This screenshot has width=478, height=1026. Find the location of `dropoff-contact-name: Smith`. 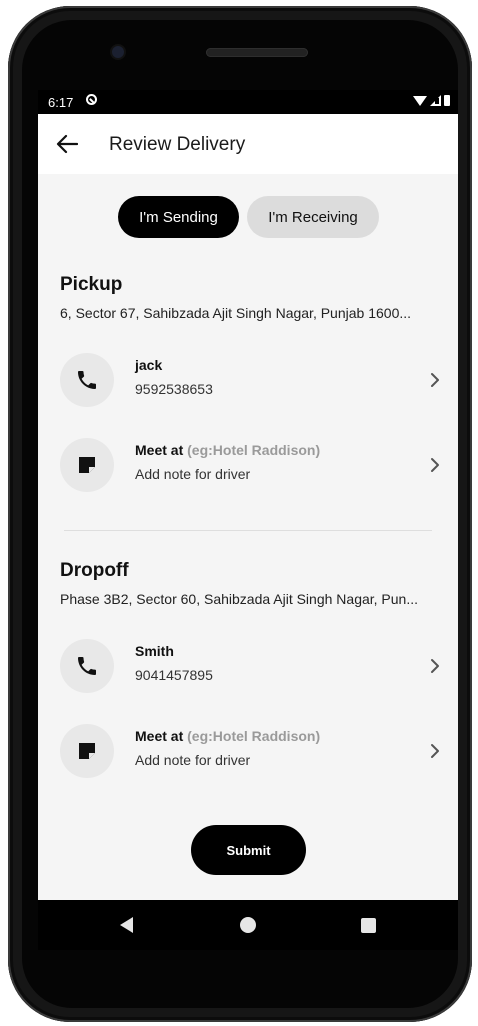

dropoff-contact-name: Smith is located at coordinates (154, 651).